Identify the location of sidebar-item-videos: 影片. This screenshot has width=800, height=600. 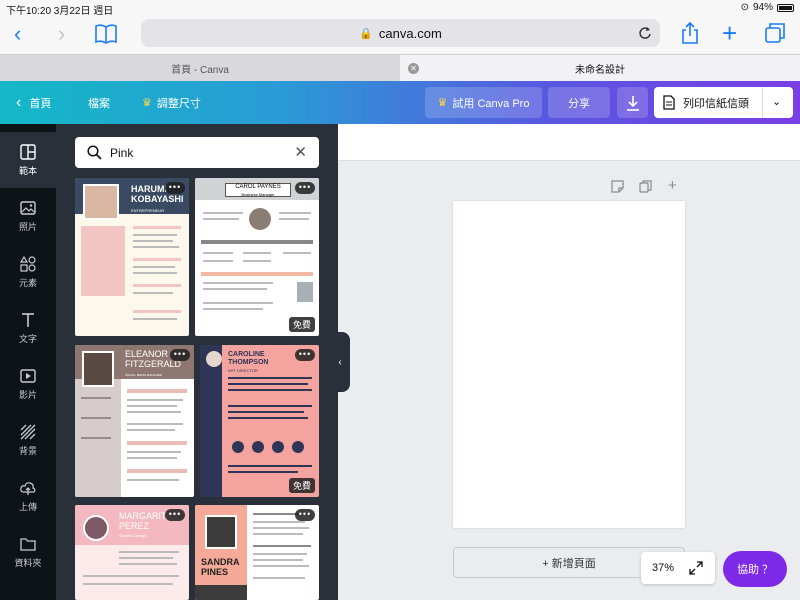
(28, 384).